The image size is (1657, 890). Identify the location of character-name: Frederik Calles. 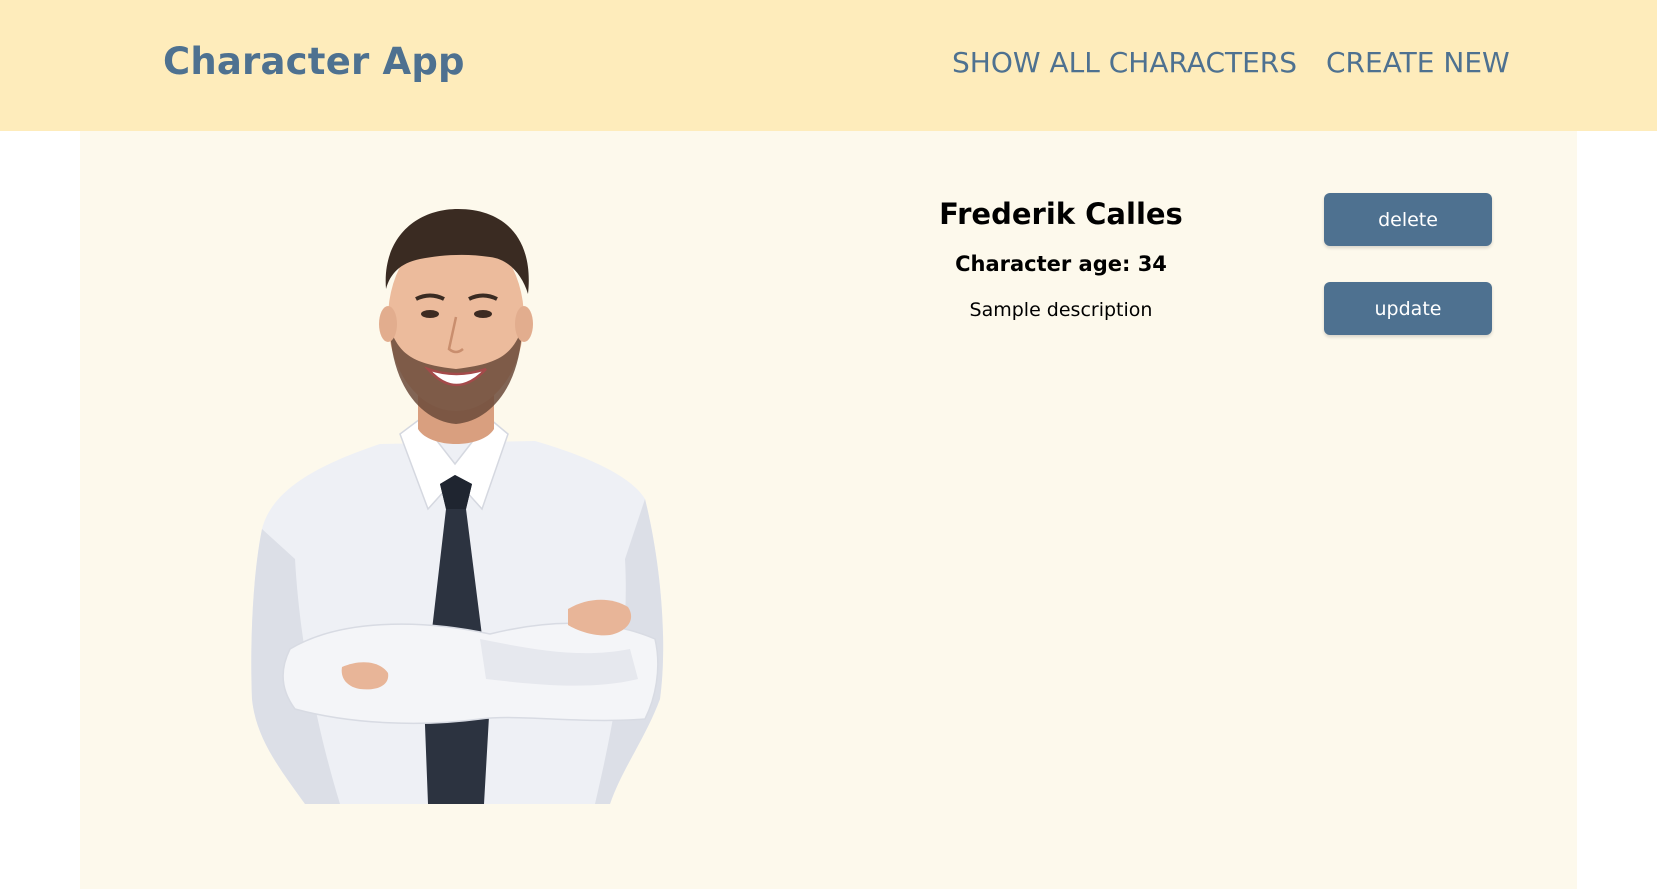
(1061, 214).